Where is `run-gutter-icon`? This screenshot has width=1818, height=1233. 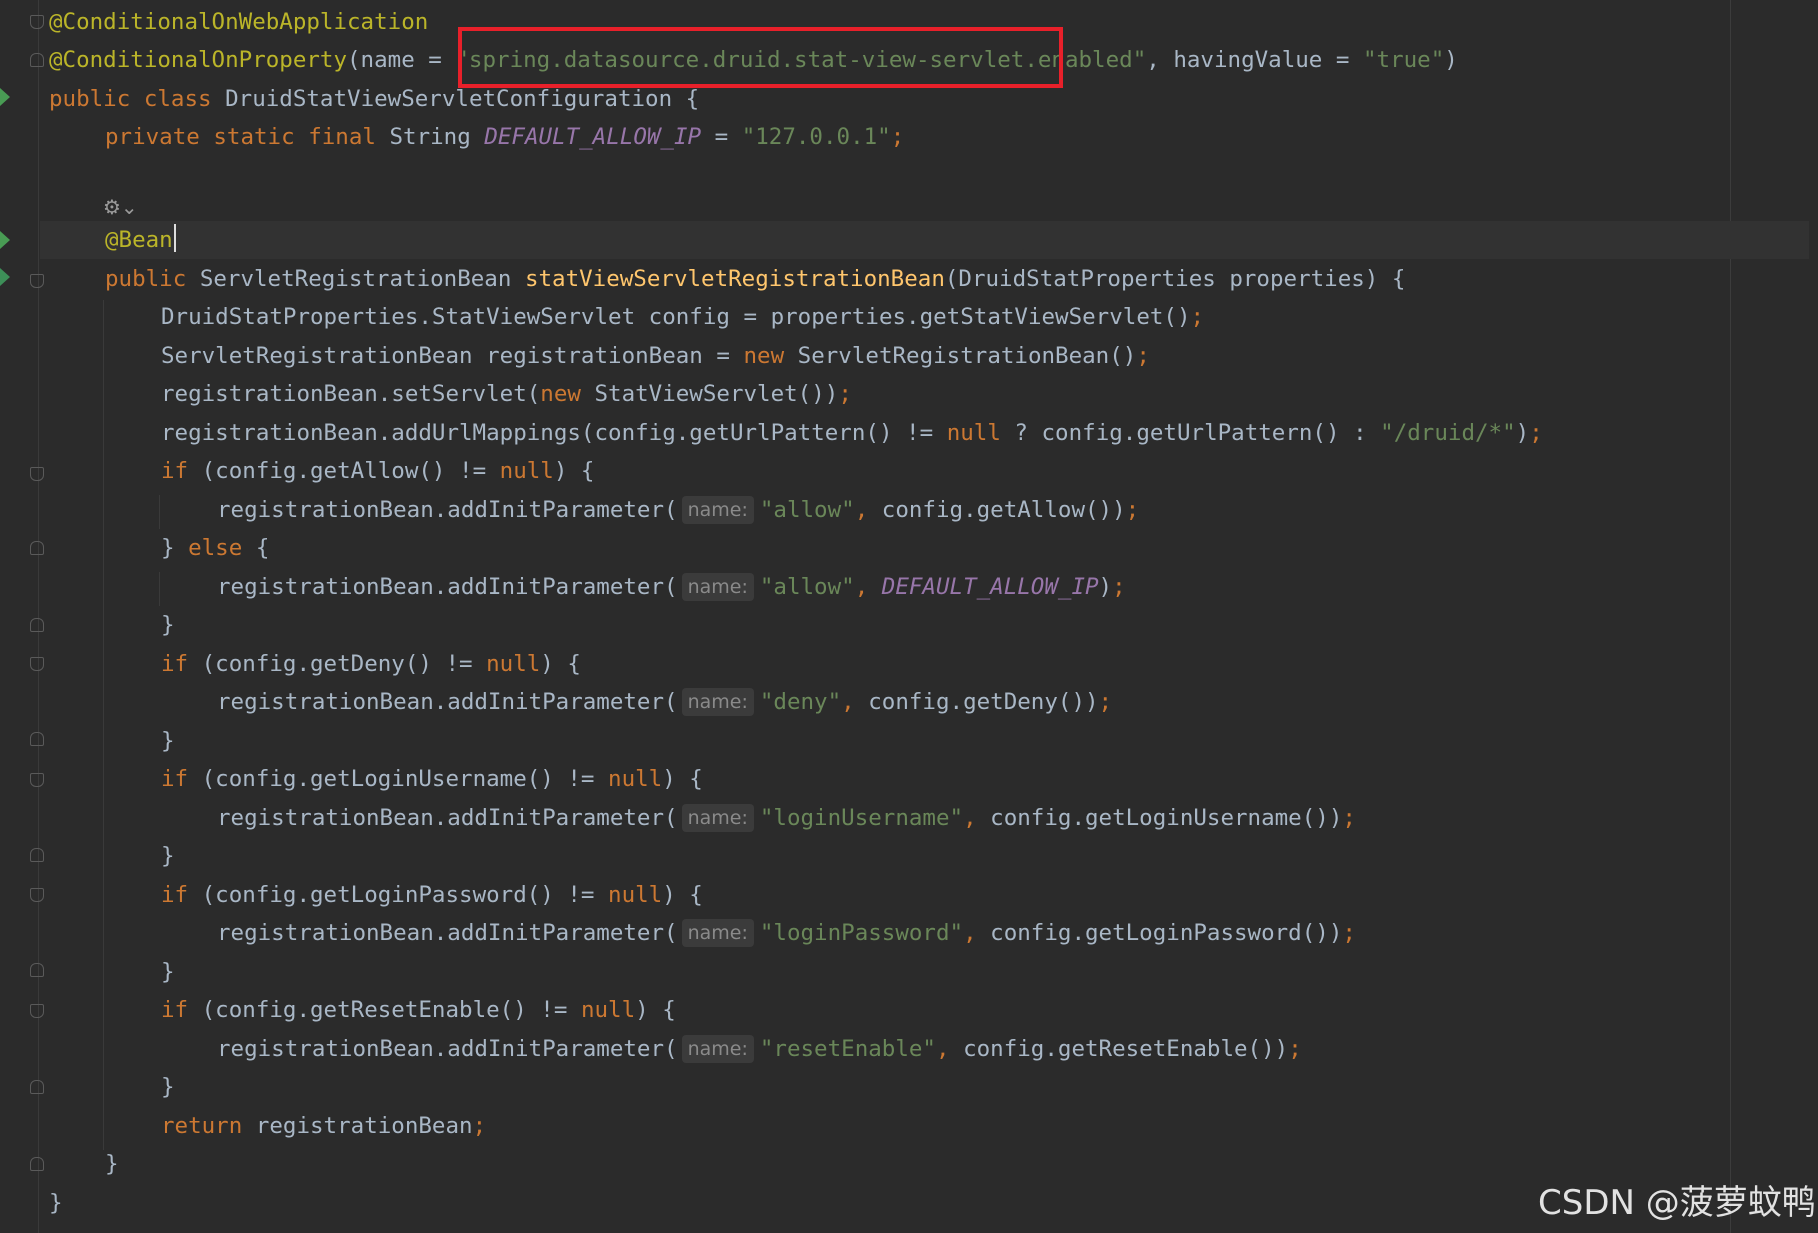 run-gutter-icon is located at coordinates (5, 97).